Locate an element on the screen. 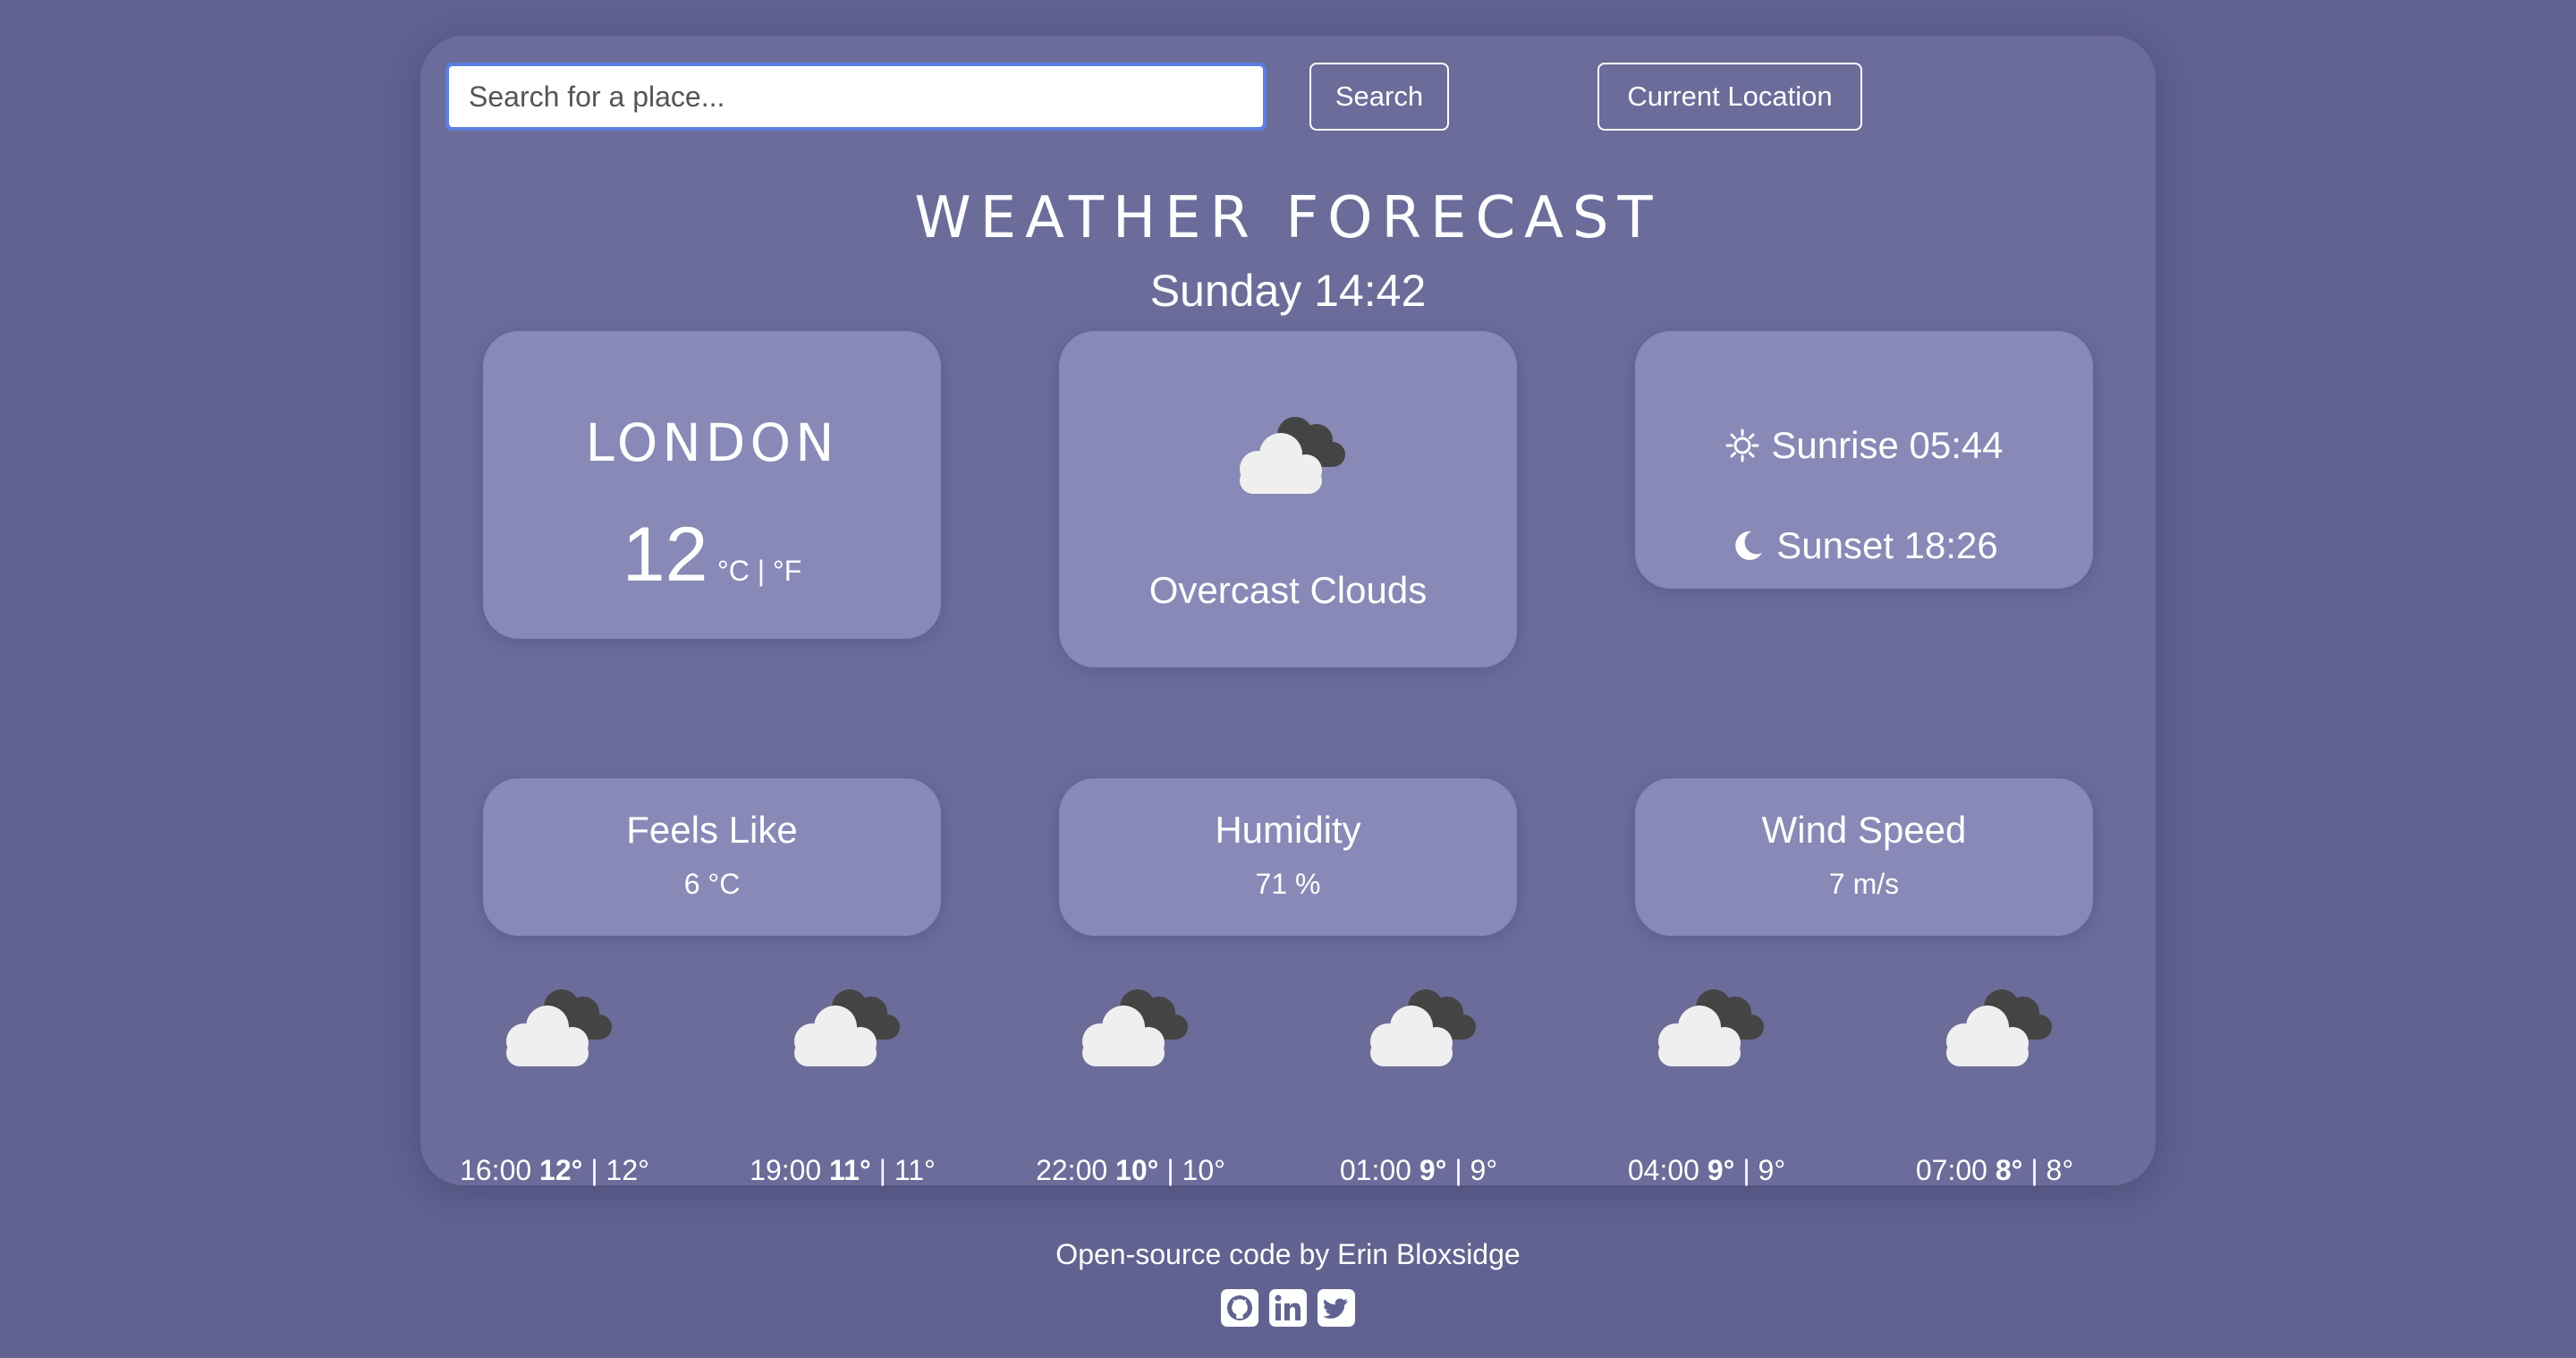 The width and height of the screenshot is (2576, 1358). sunset-row: Sunset 18:26 is located at coordinates (1864, 546).